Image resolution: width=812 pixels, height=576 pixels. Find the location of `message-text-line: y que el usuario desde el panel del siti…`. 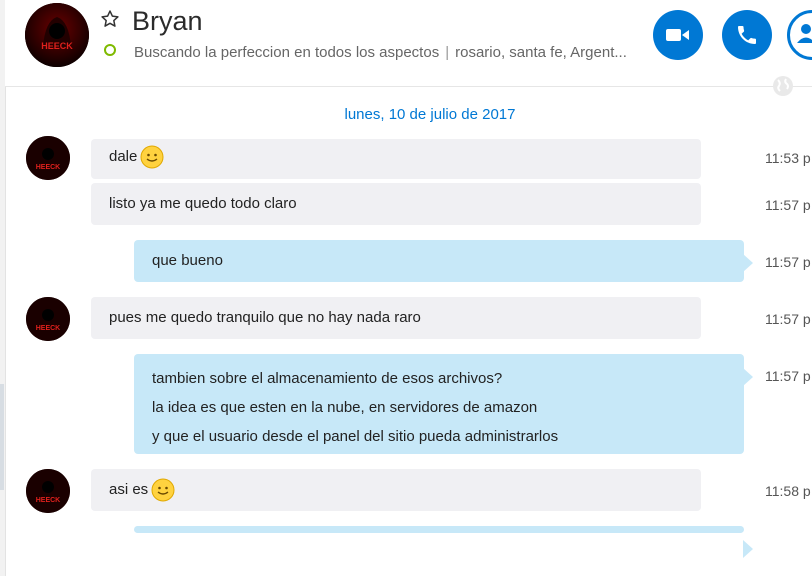

message-text-line: y que el usuario desde el panel del siti… is located at coordinates (355, 436).